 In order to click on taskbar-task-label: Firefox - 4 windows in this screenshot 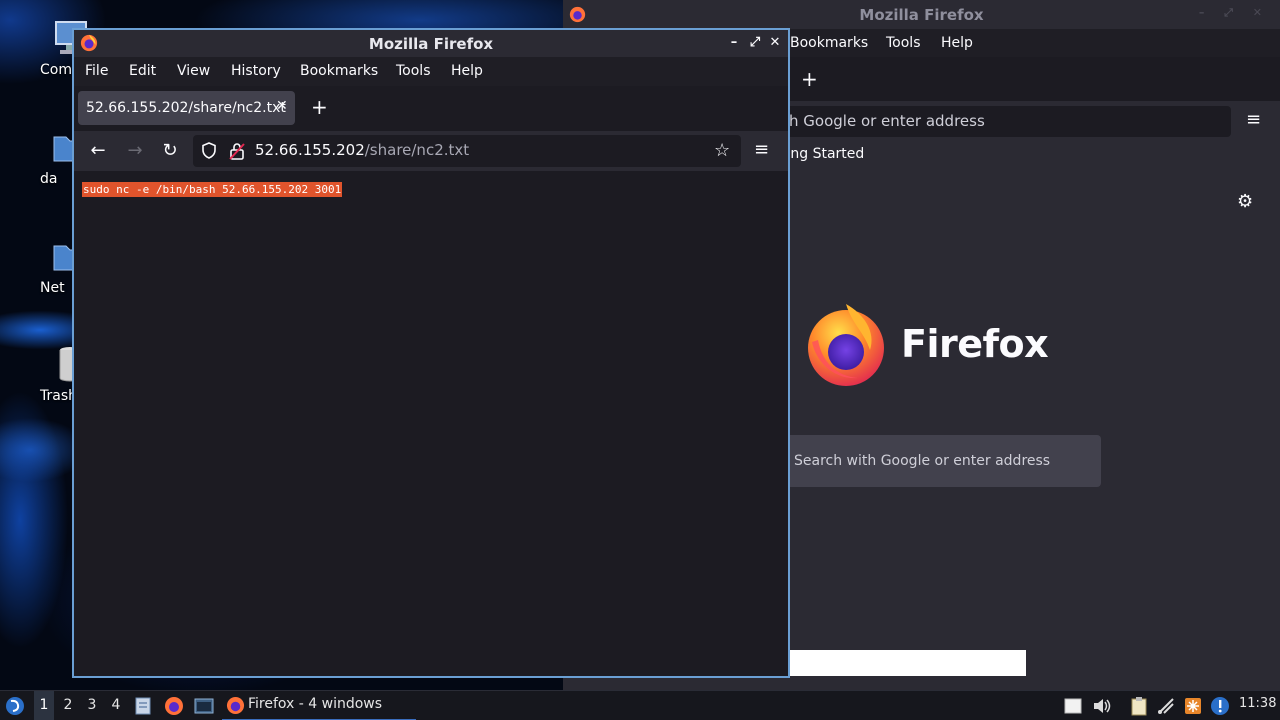, I will do `click(315, 704)`.